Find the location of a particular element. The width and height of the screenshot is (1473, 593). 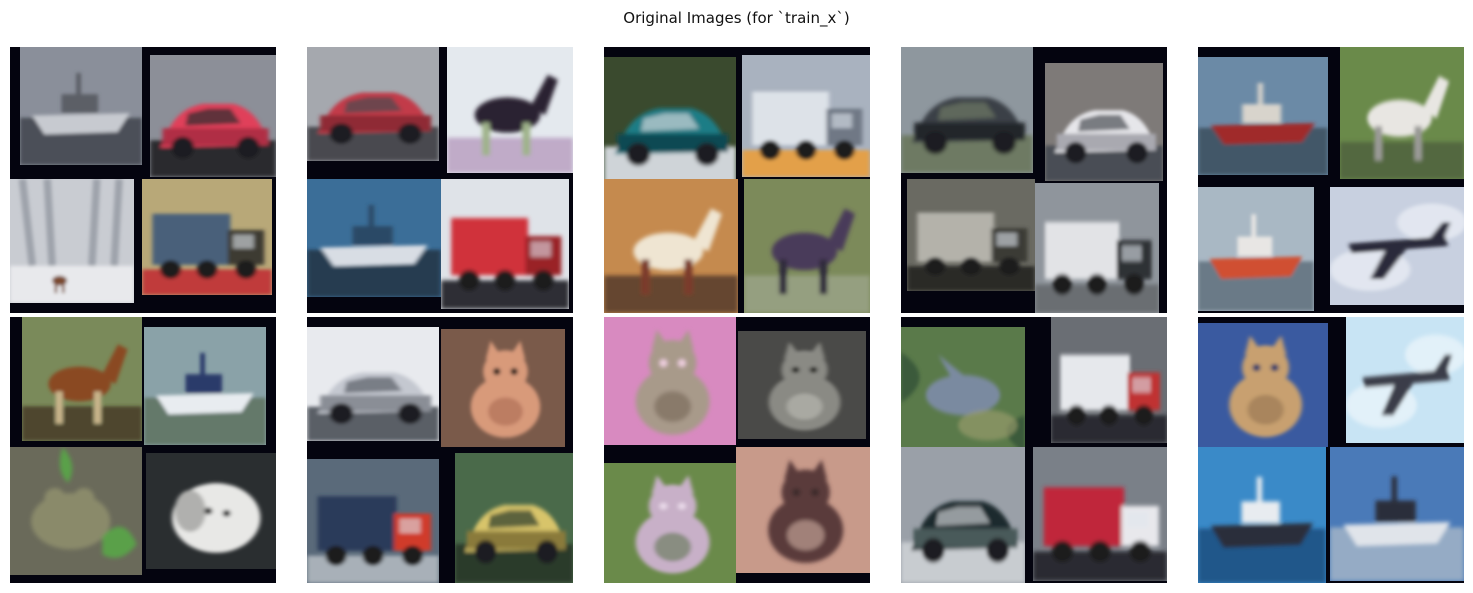

tile-white-car is located at coordinates (1104, 122).